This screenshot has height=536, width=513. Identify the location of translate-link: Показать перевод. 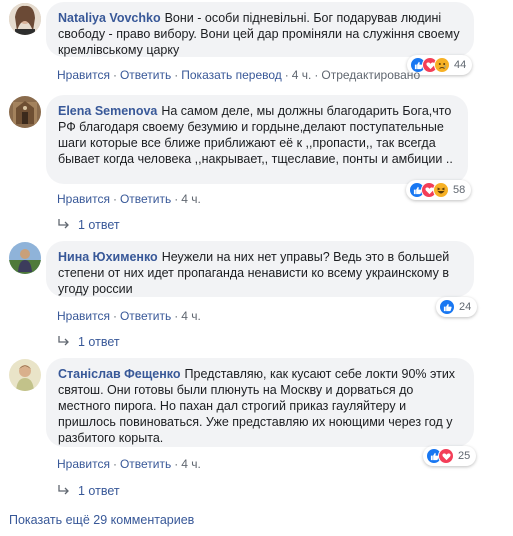
(231, 75).